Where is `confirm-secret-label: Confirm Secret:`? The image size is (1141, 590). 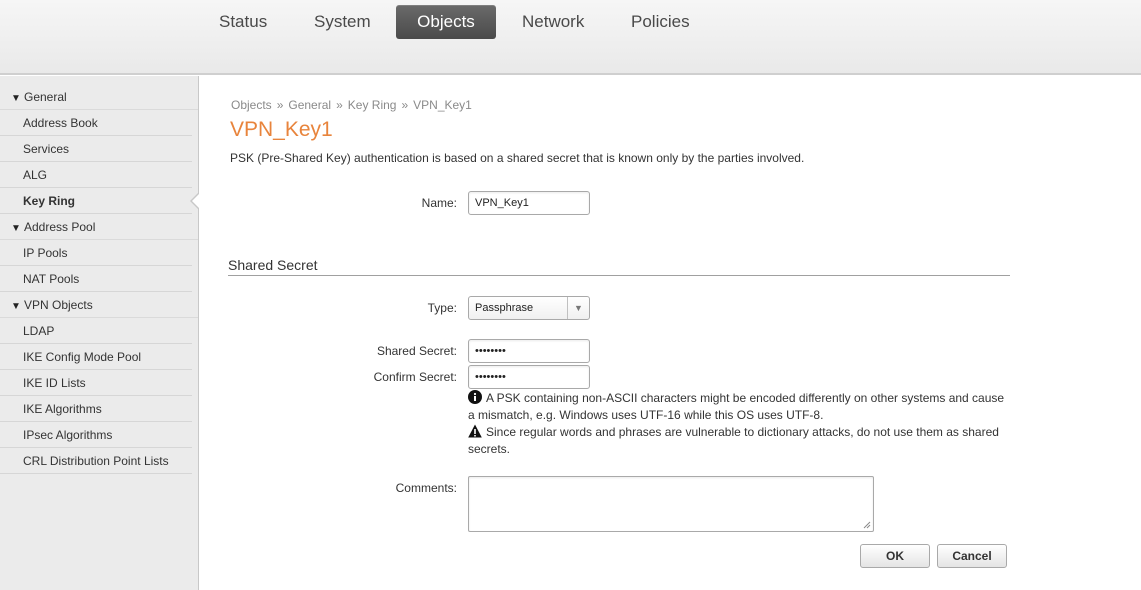
confirm-secret-label: Confirm Secret: is located at coordinates (415, 377).